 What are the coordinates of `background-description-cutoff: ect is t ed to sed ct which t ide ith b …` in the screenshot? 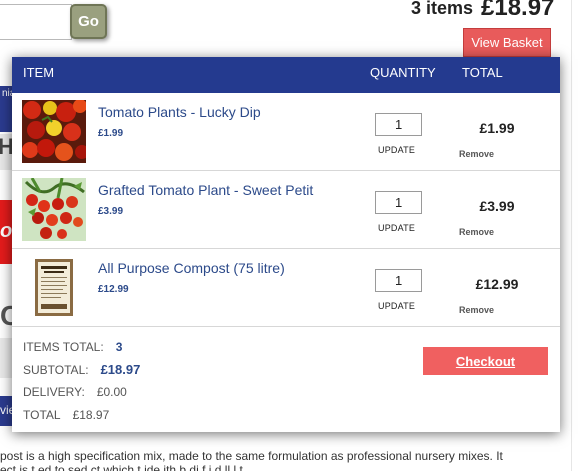 It's located at (121, 467).